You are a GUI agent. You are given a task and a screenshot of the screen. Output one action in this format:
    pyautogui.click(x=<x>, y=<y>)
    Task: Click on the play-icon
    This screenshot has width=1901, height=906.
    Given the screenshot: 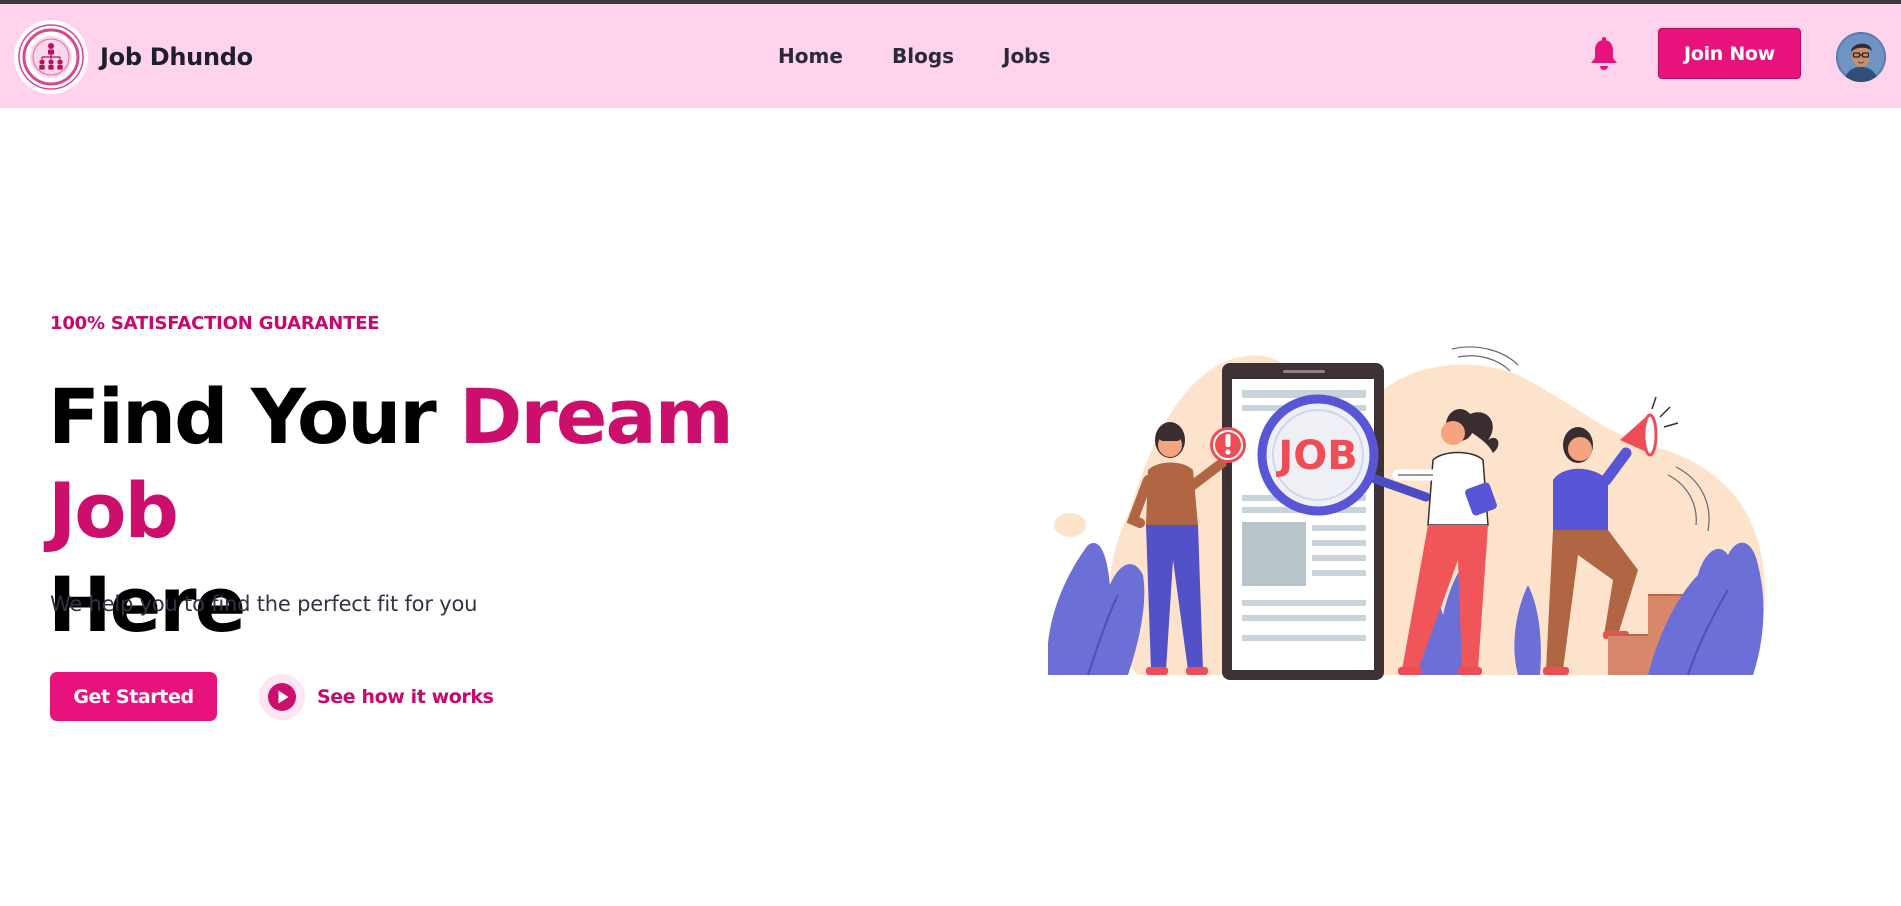 What is the action you would take?
    pyautogui.click(x=282, y=697)
    